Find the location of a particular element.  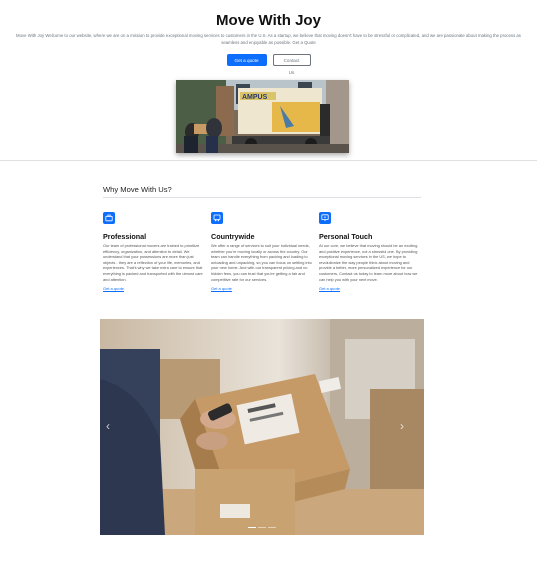

carousel-indicators is located at coordinates (262, 527).